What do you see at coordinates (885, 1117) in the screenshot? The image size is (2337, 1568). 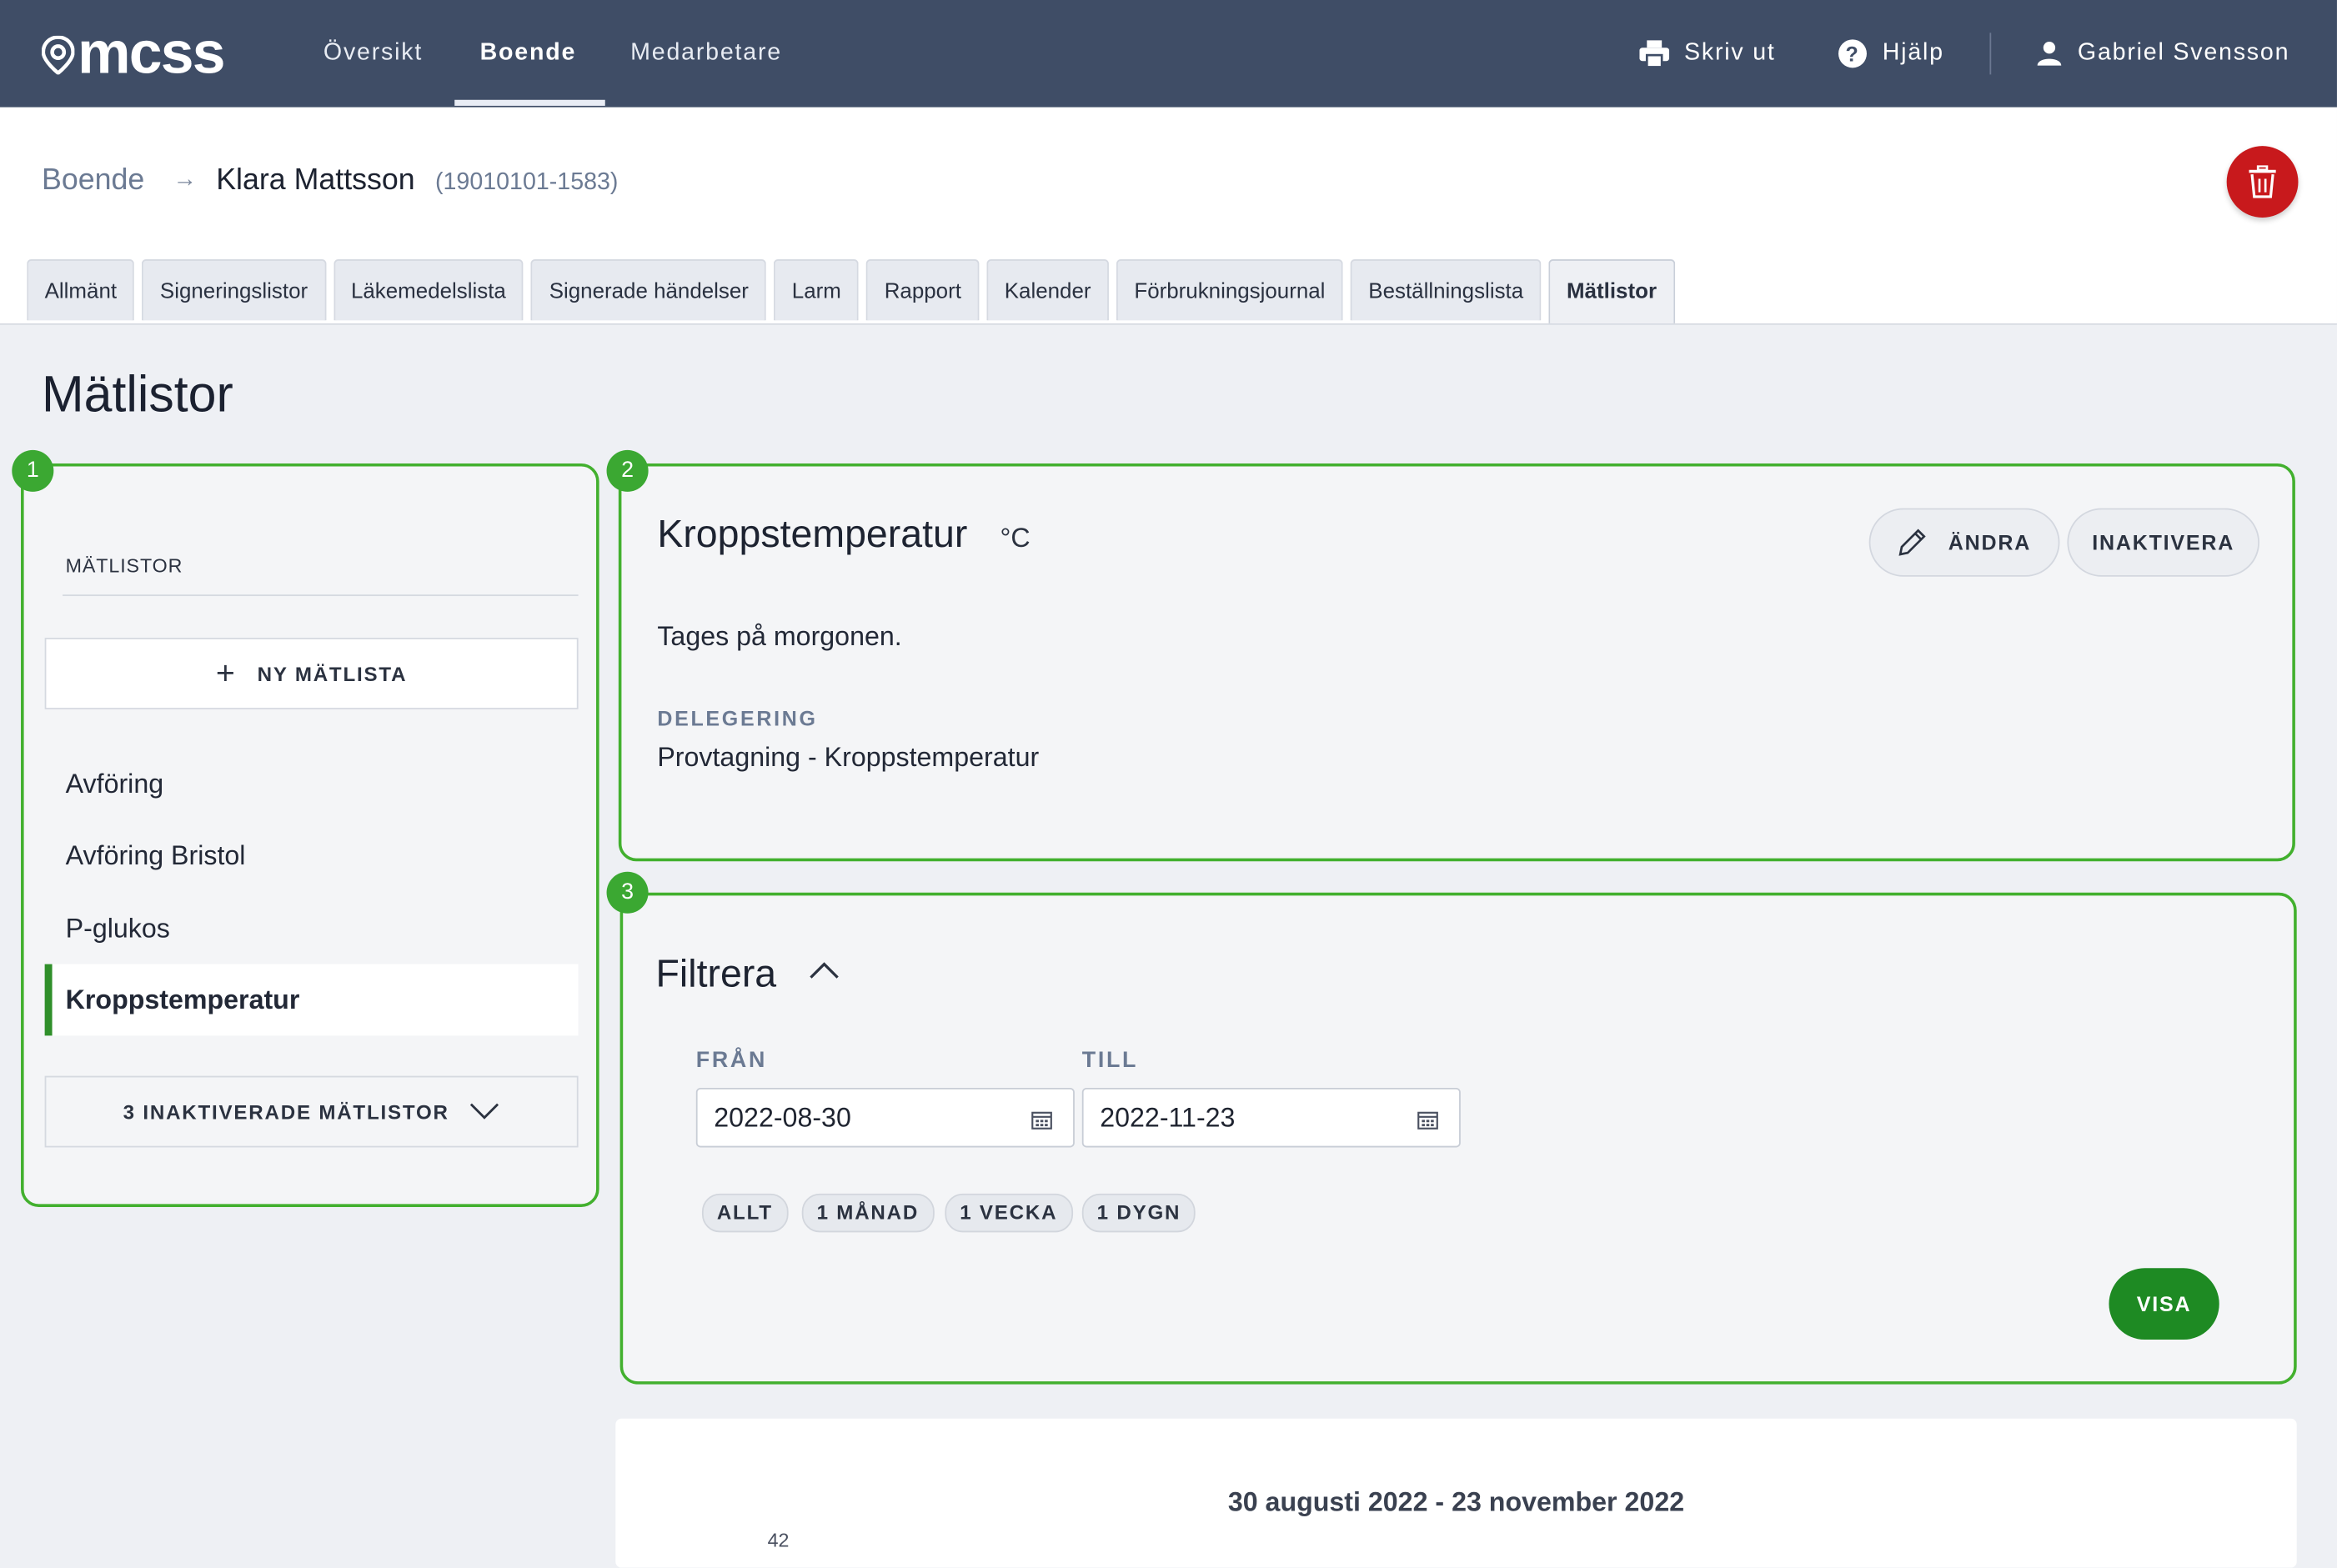 I see `from-date-input: 2022-08-30` at bounding box center [885, 1117].